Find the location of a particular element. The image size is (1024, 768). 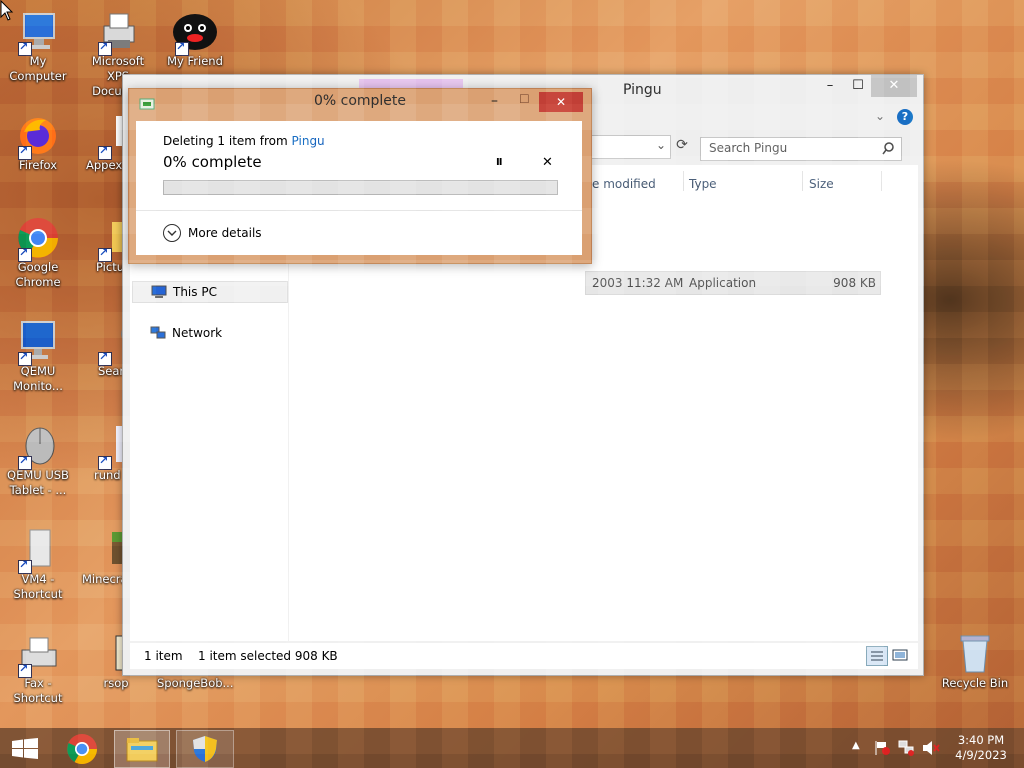

large-icons-view-button is located at coordinates (900, 655).